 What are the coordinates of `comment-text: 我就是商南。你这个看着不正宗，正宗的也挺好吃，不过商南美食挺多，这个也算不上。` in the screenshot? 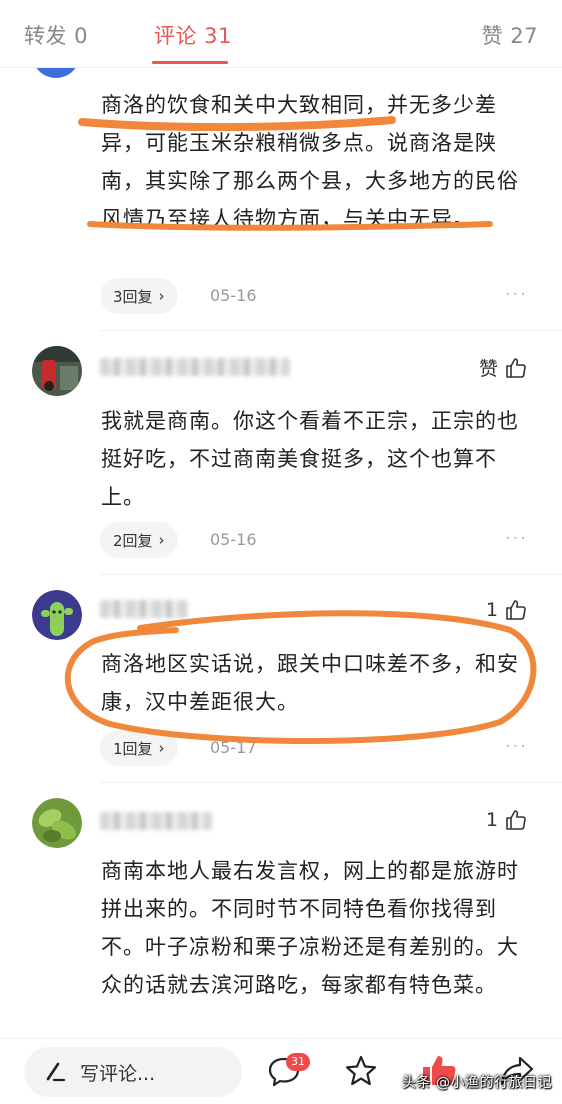 It's located at (310, 459).